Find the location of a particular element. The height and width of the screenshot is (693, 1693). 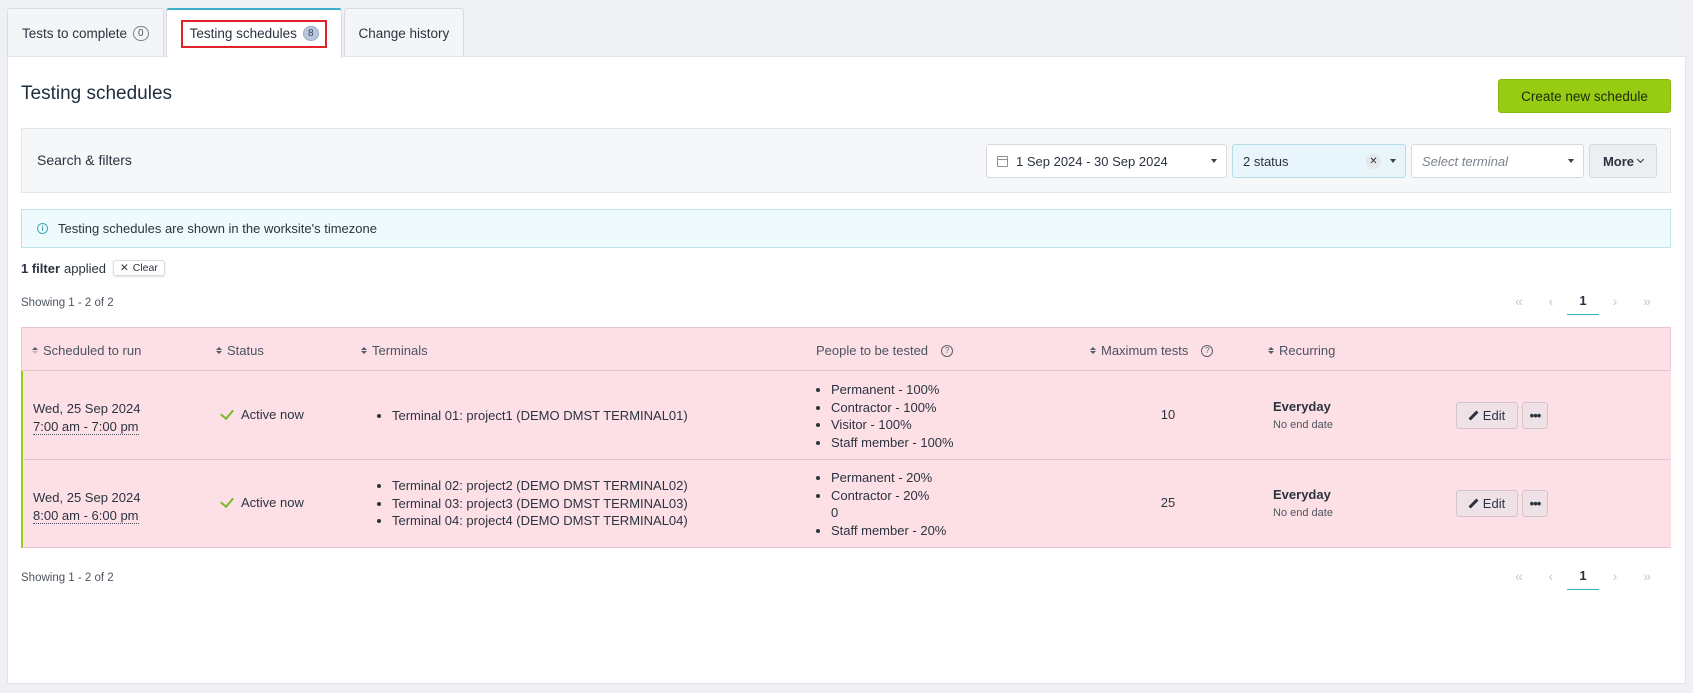

clear-filters-button: ✕ Clear is located at coordinates (138, 268).